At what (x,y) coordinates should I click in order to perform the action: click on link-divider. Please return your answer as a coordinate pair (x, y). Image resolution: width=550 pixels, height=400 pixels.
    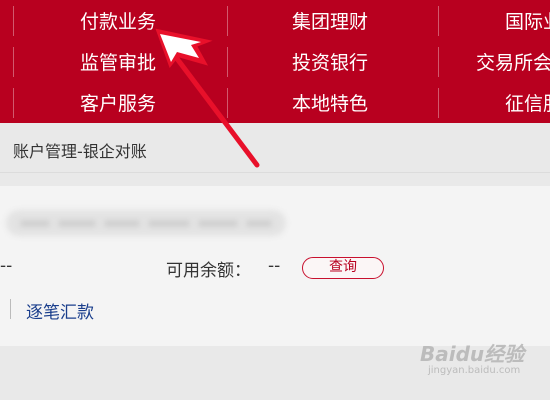
    Looking at the image, I should click on (10, 309).